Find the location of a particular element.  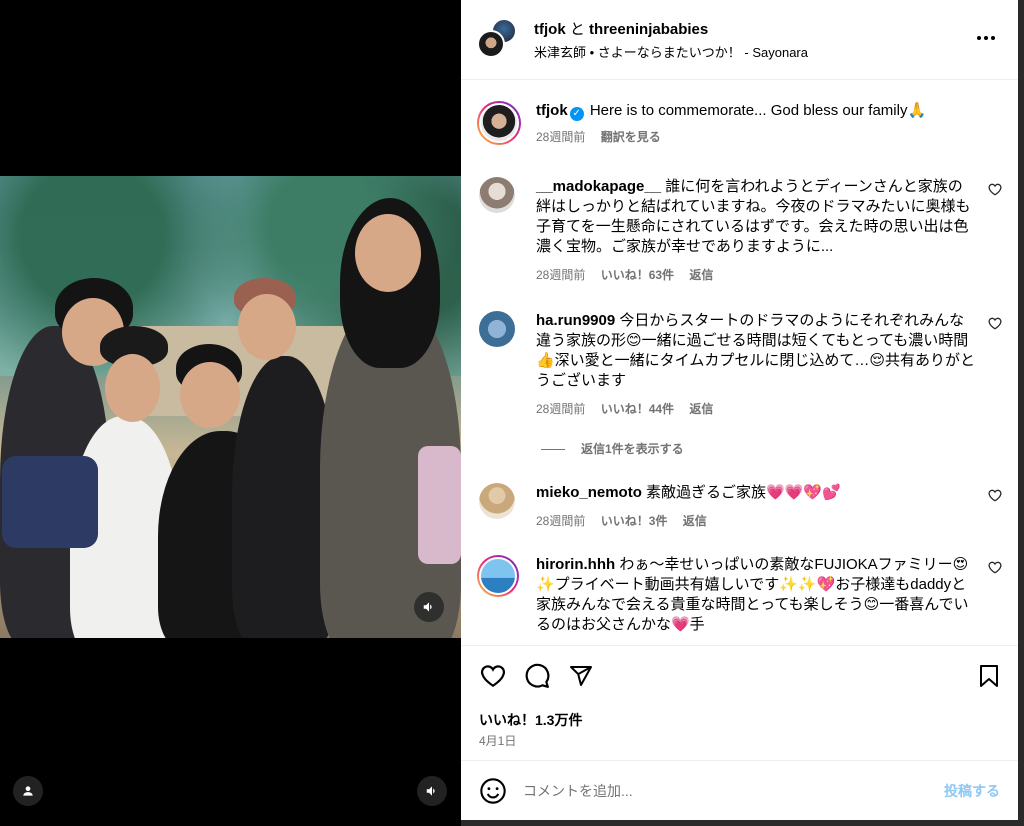

bag-right is located at coordinates (439, 505).